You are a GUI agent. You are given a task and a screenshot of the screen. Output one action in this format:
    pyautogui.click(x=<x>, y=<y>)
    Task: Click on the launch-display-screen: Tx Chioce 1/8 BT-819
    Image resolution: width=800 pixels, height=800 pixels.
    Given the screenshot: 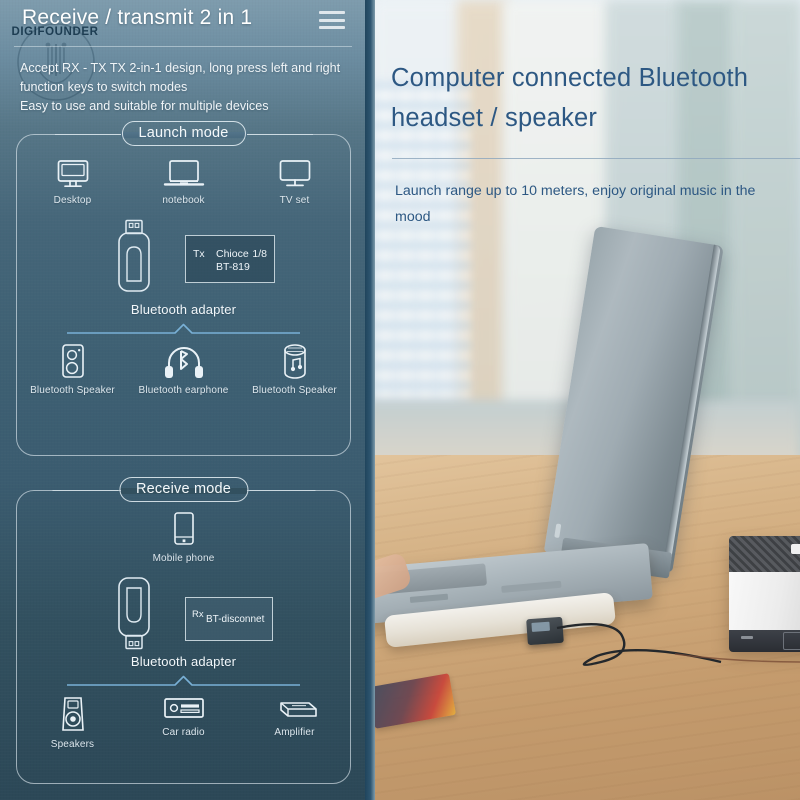 What is the action you would take?
    pyautogui.click(x=230, y=259)
    